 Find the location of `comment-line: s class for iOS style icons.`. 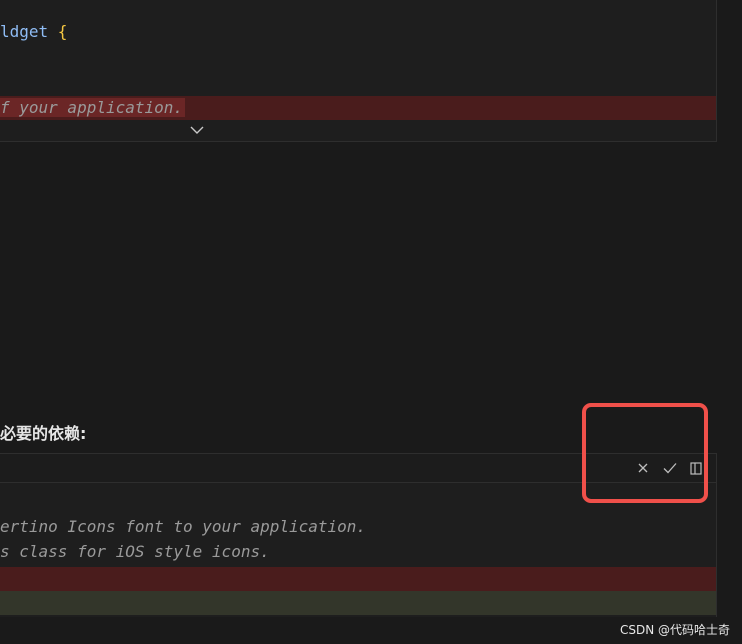

comment-line: s class for iOS style icons. is located at coordinates (135, 551).